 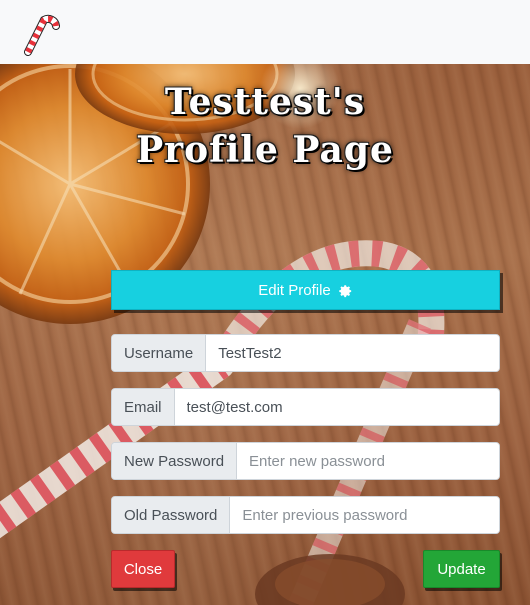 I want to click on username-group: Username, so click(x=305, y=353).